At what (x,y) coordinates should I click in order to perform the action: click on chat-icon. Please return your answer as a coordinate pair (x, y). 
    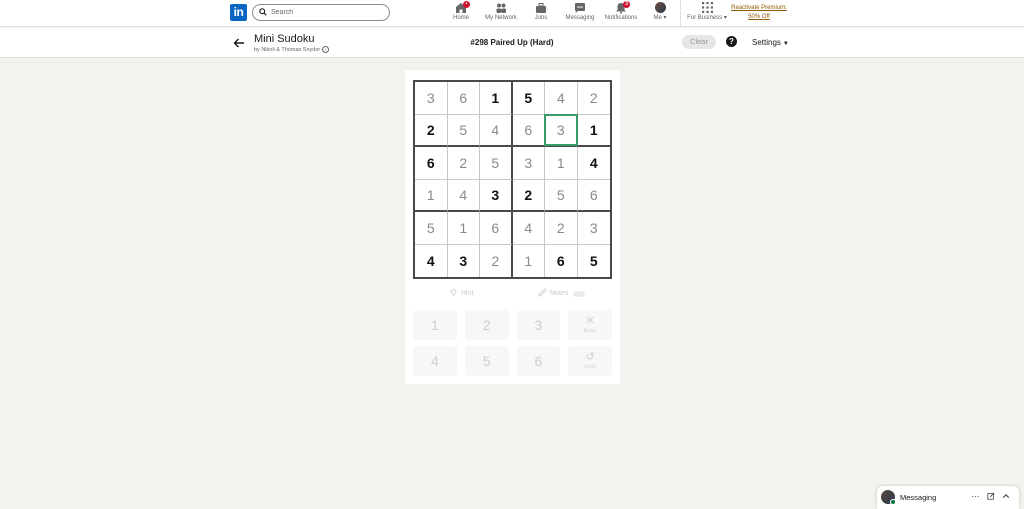
    Looking at the image, I should click on (580, 8).